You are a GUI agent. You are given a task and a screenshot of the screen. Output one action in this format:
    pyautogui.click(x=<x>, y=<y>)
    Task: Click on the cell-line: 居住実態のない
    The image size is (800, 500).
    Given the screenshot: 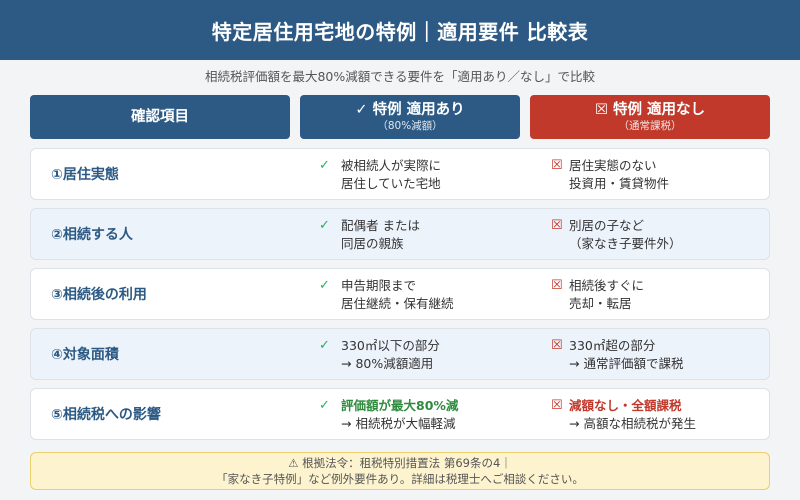 What is the action you would take?
    pyautogui.click(x=613, y=165)
    